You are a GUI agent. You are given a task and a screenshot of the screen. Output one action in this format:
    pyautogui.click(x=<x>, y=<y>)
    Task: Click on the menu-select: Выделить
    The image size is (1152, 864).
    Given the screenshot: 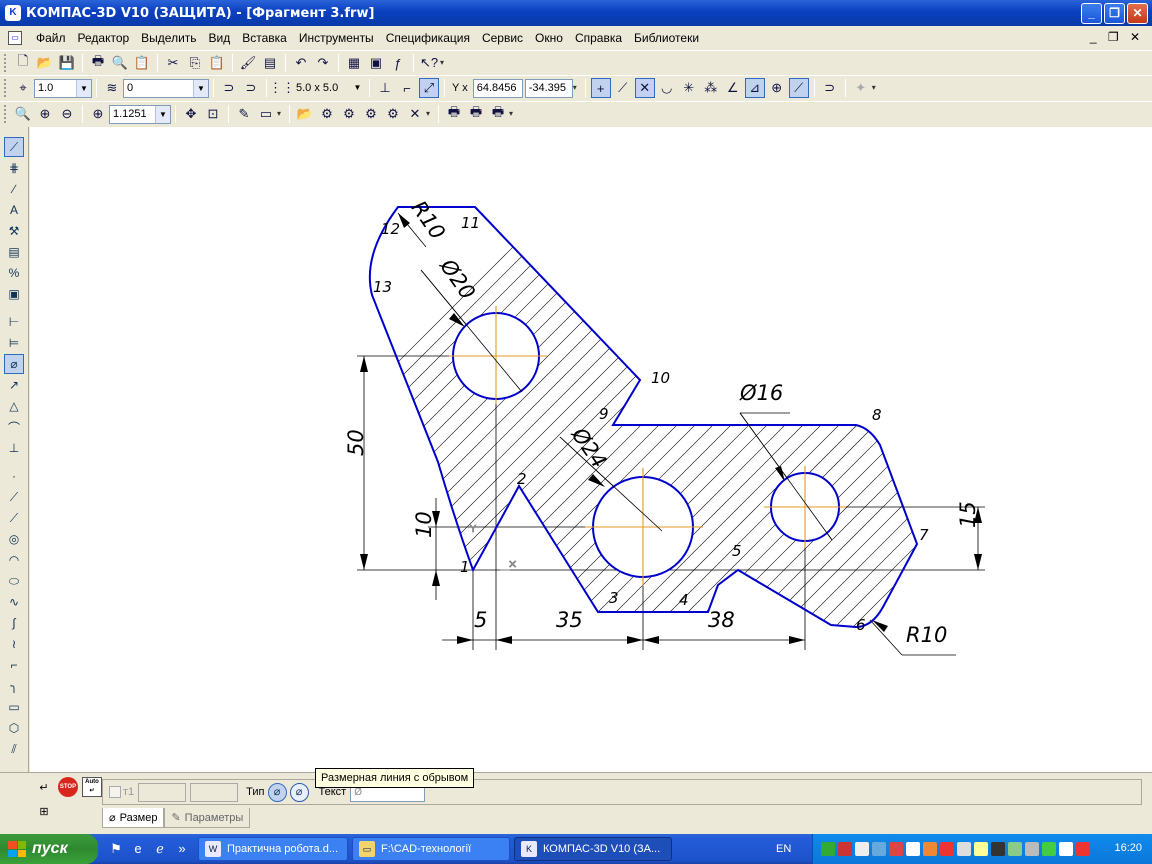 What is the action you would take?
    pyautogui.click(x=168, y=38)
    